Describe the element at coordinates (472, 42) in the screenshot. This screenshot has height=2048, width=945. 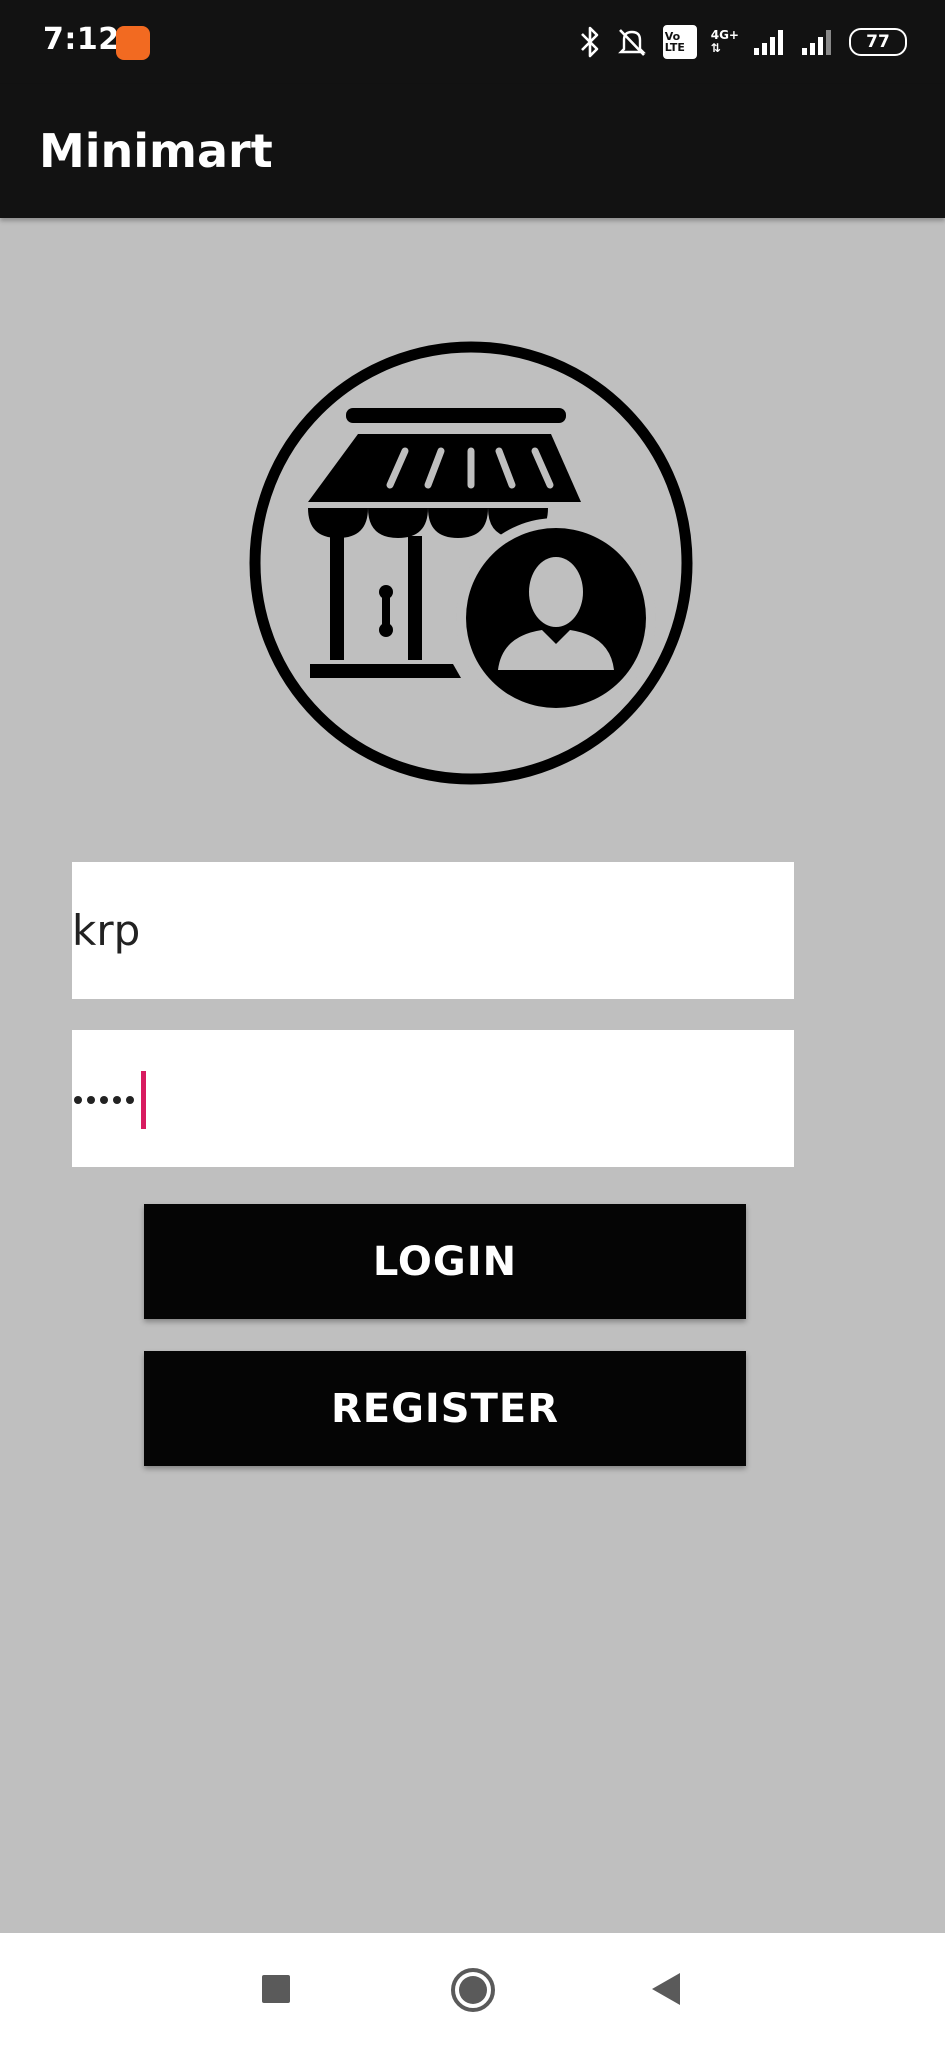
I see `status-bar: 7:12 Vo LTE 4G+ ⇅ 77` at that location.